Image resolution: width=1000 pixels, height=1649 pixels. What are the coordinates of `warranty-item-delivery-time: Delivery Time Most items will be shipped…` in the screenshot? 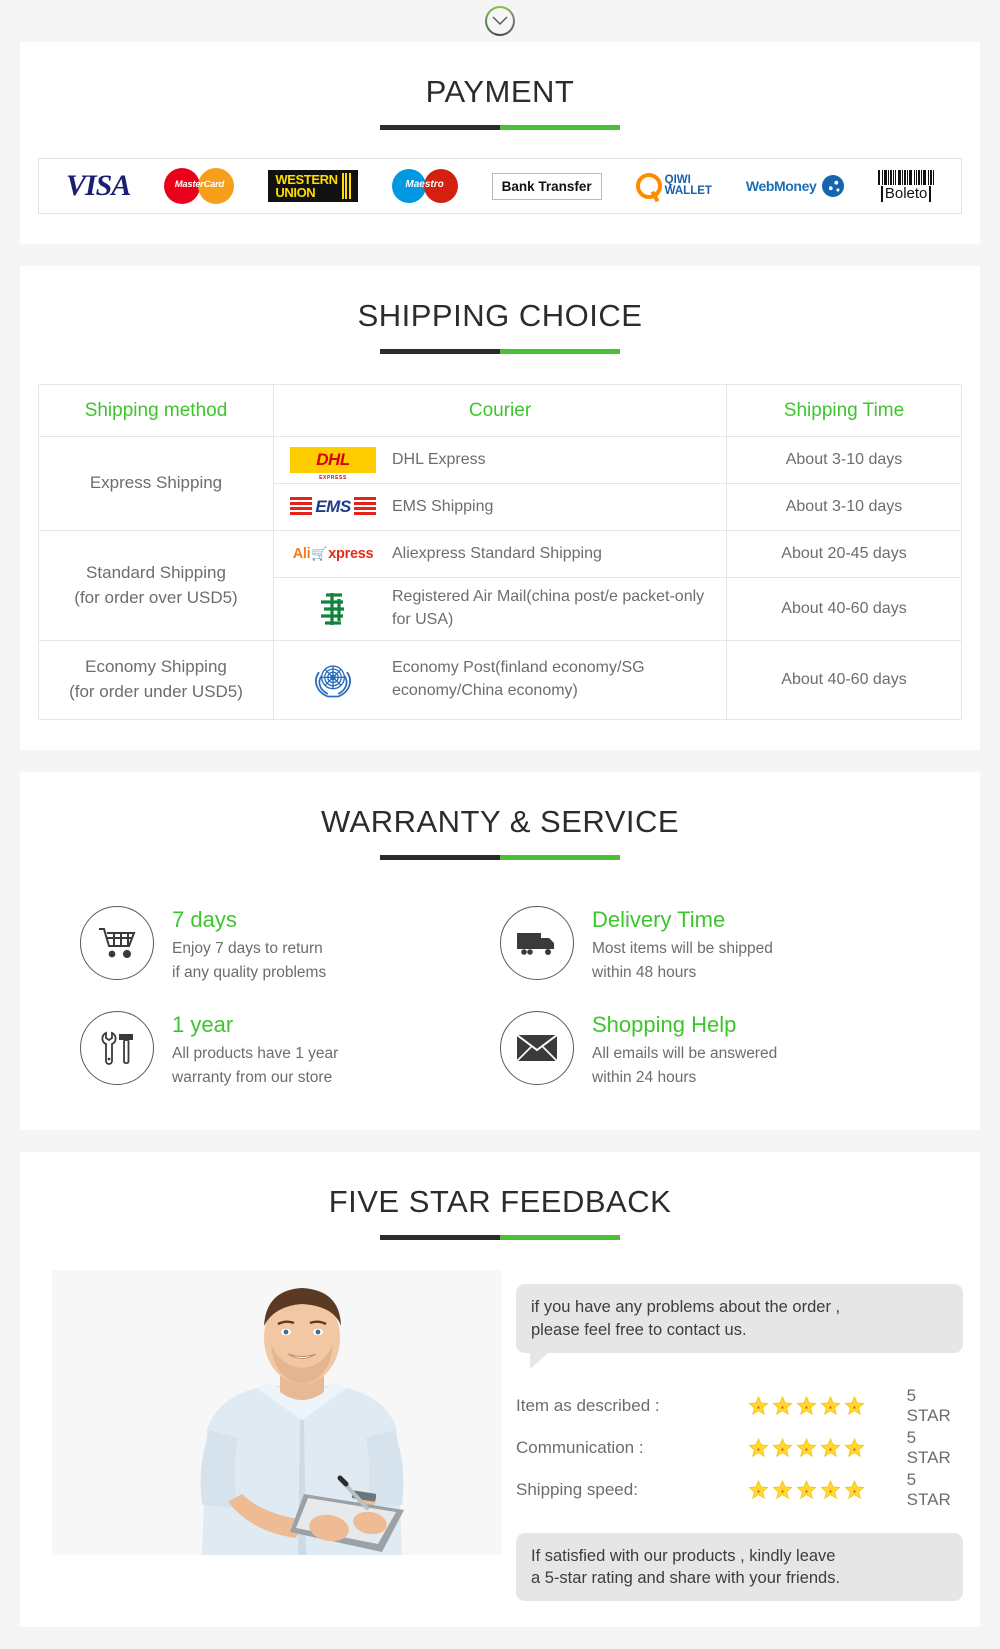 It's located at (710, 945).